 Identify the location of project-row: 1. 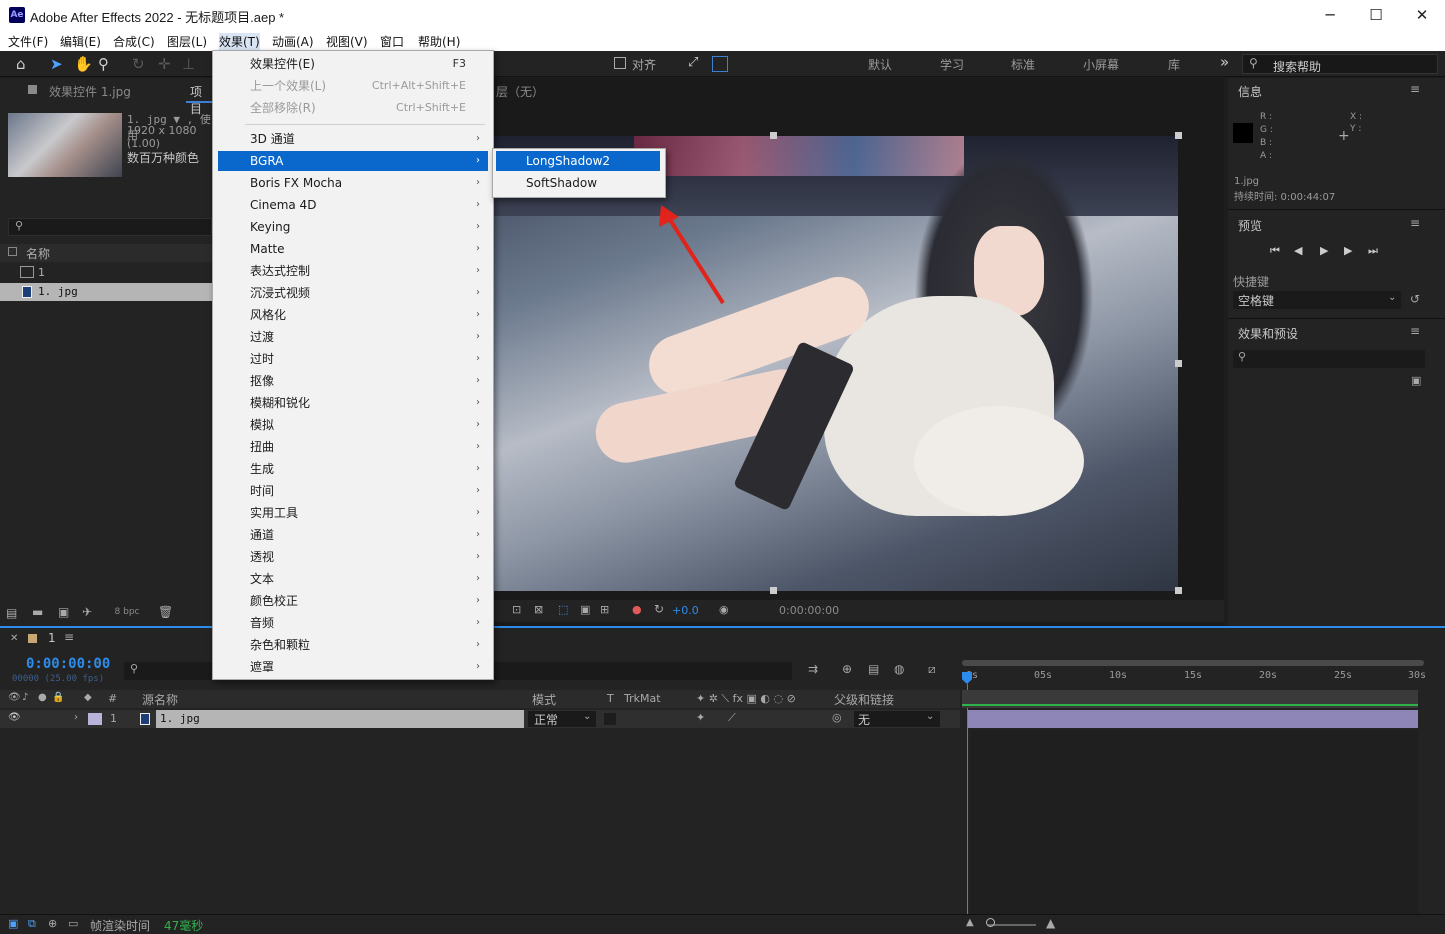
(106, 273).